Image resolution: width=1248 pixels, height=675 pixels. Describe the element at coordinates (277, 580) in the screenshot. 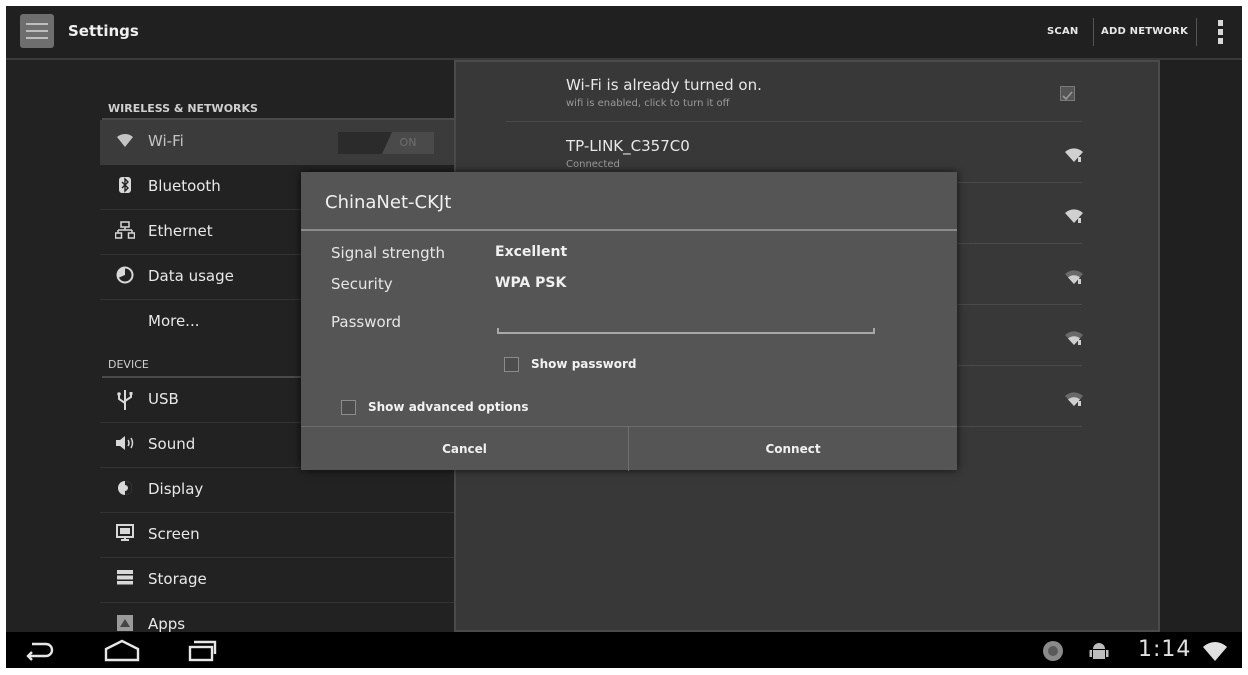

I see `sidebar-item-storage: Storage` at that location.